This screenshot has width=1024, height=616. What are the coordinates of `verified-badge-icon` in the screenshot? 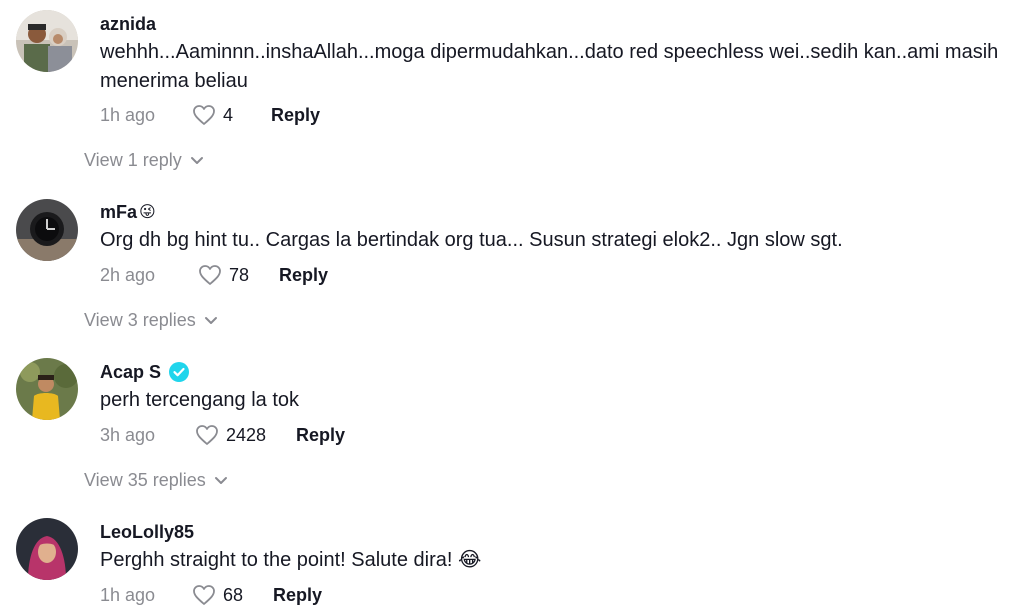 It's located at (179, 372).